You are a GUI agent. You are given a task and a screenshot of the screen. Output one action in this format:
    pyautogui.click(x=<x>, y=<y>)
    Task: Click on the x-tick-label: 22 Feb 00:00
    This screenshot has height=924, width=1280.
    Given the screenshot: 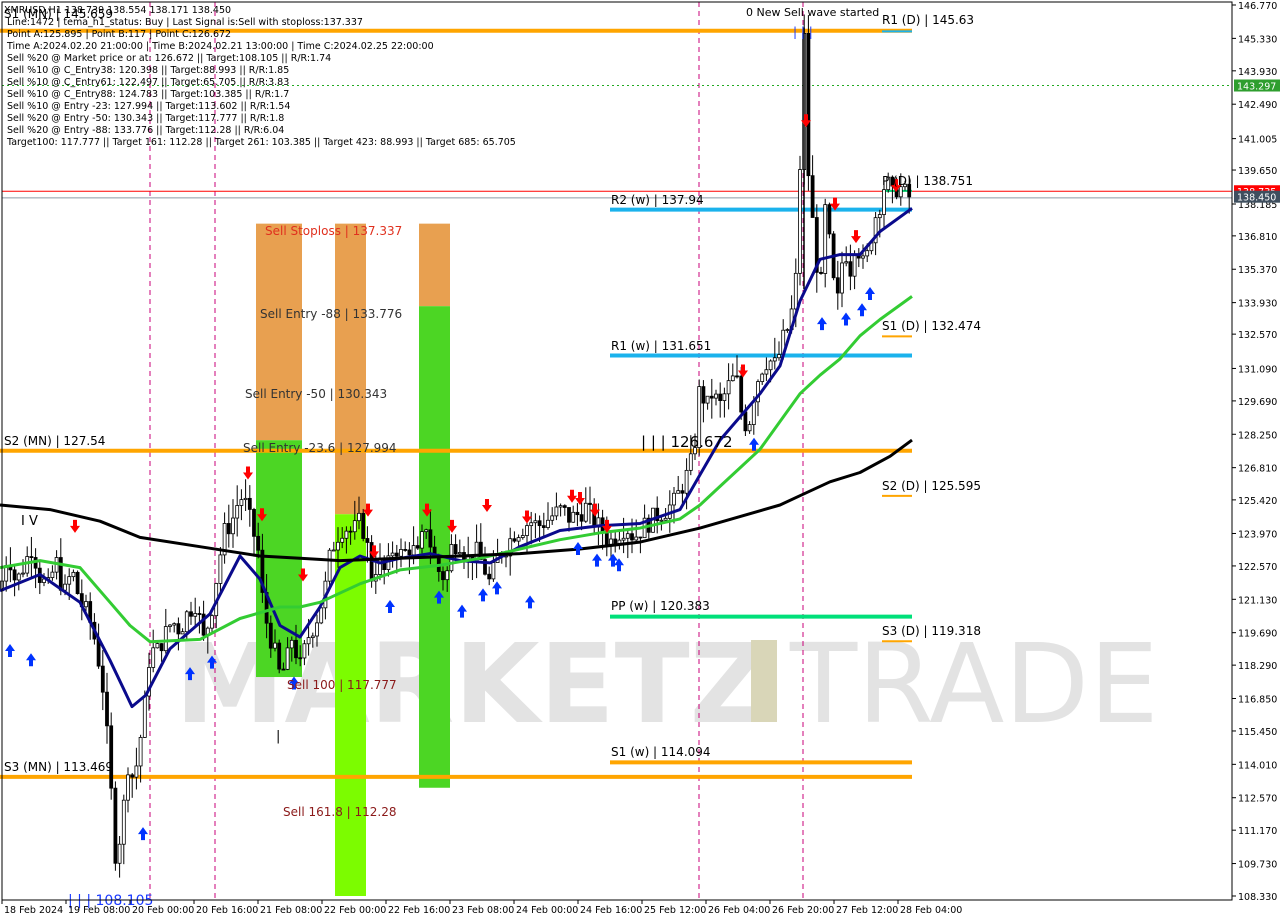 What is the action you would take?
    pyautogui.click(x=355, y=910)
    